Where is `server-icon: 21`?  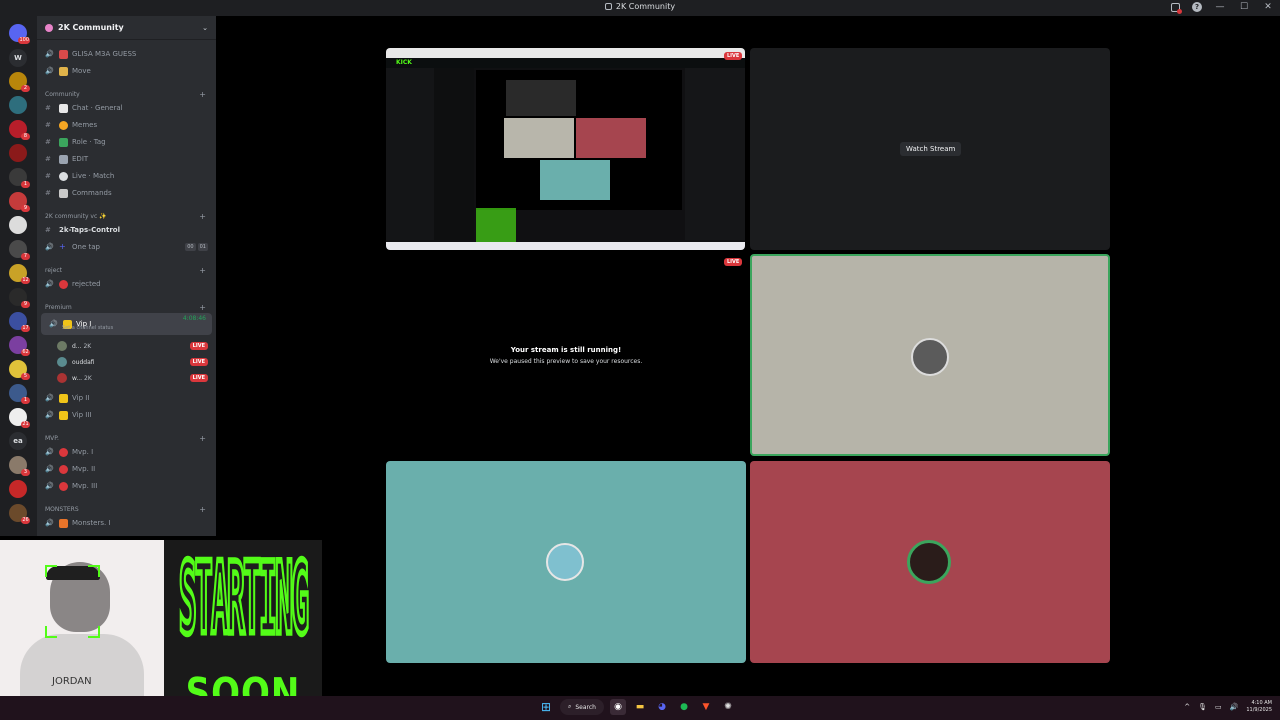 server-icon: 21 is located at coordinates (19, 418).